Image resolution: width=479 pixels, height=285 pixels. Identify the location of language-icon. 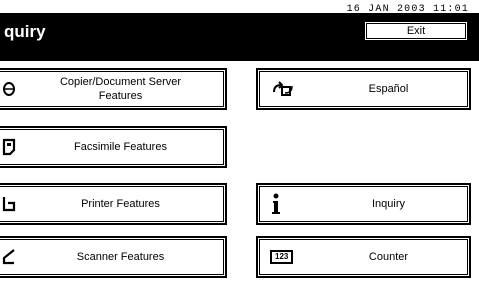
(283, 89).